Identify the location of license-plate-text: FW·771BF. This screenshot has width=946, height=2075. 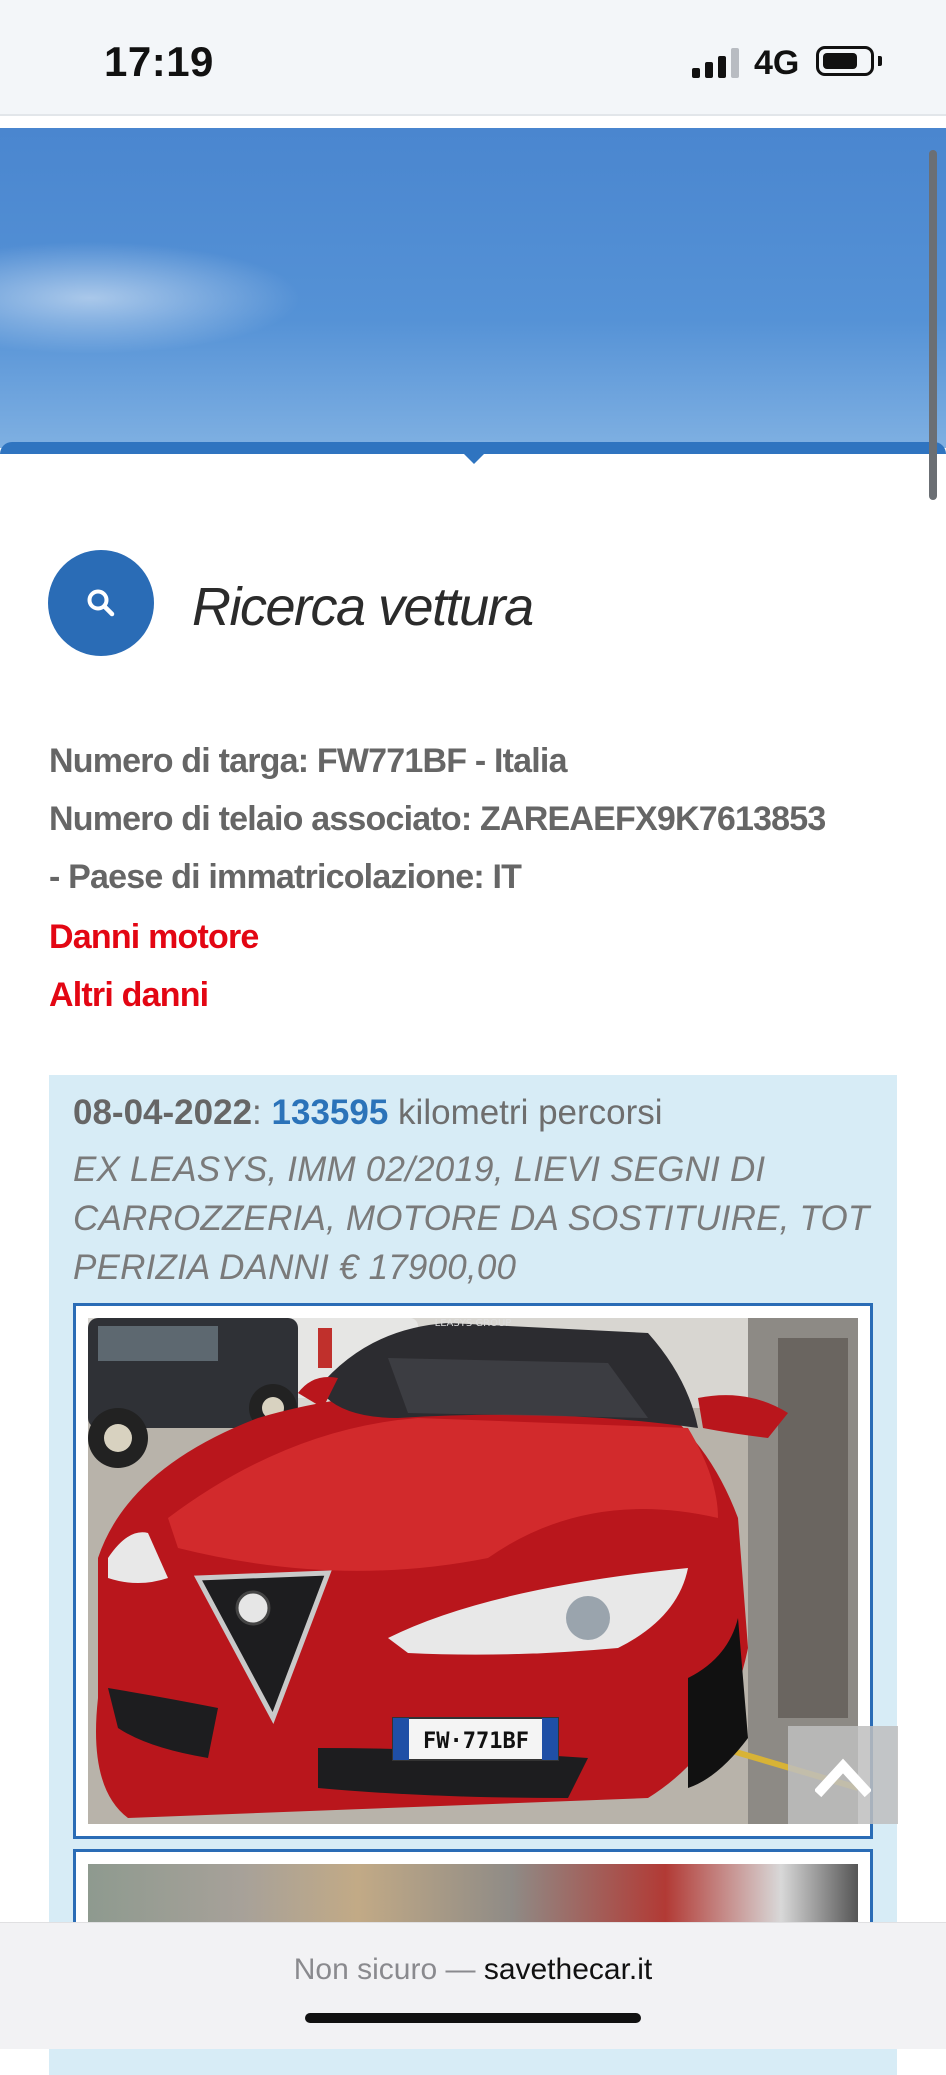
(476, 1741).